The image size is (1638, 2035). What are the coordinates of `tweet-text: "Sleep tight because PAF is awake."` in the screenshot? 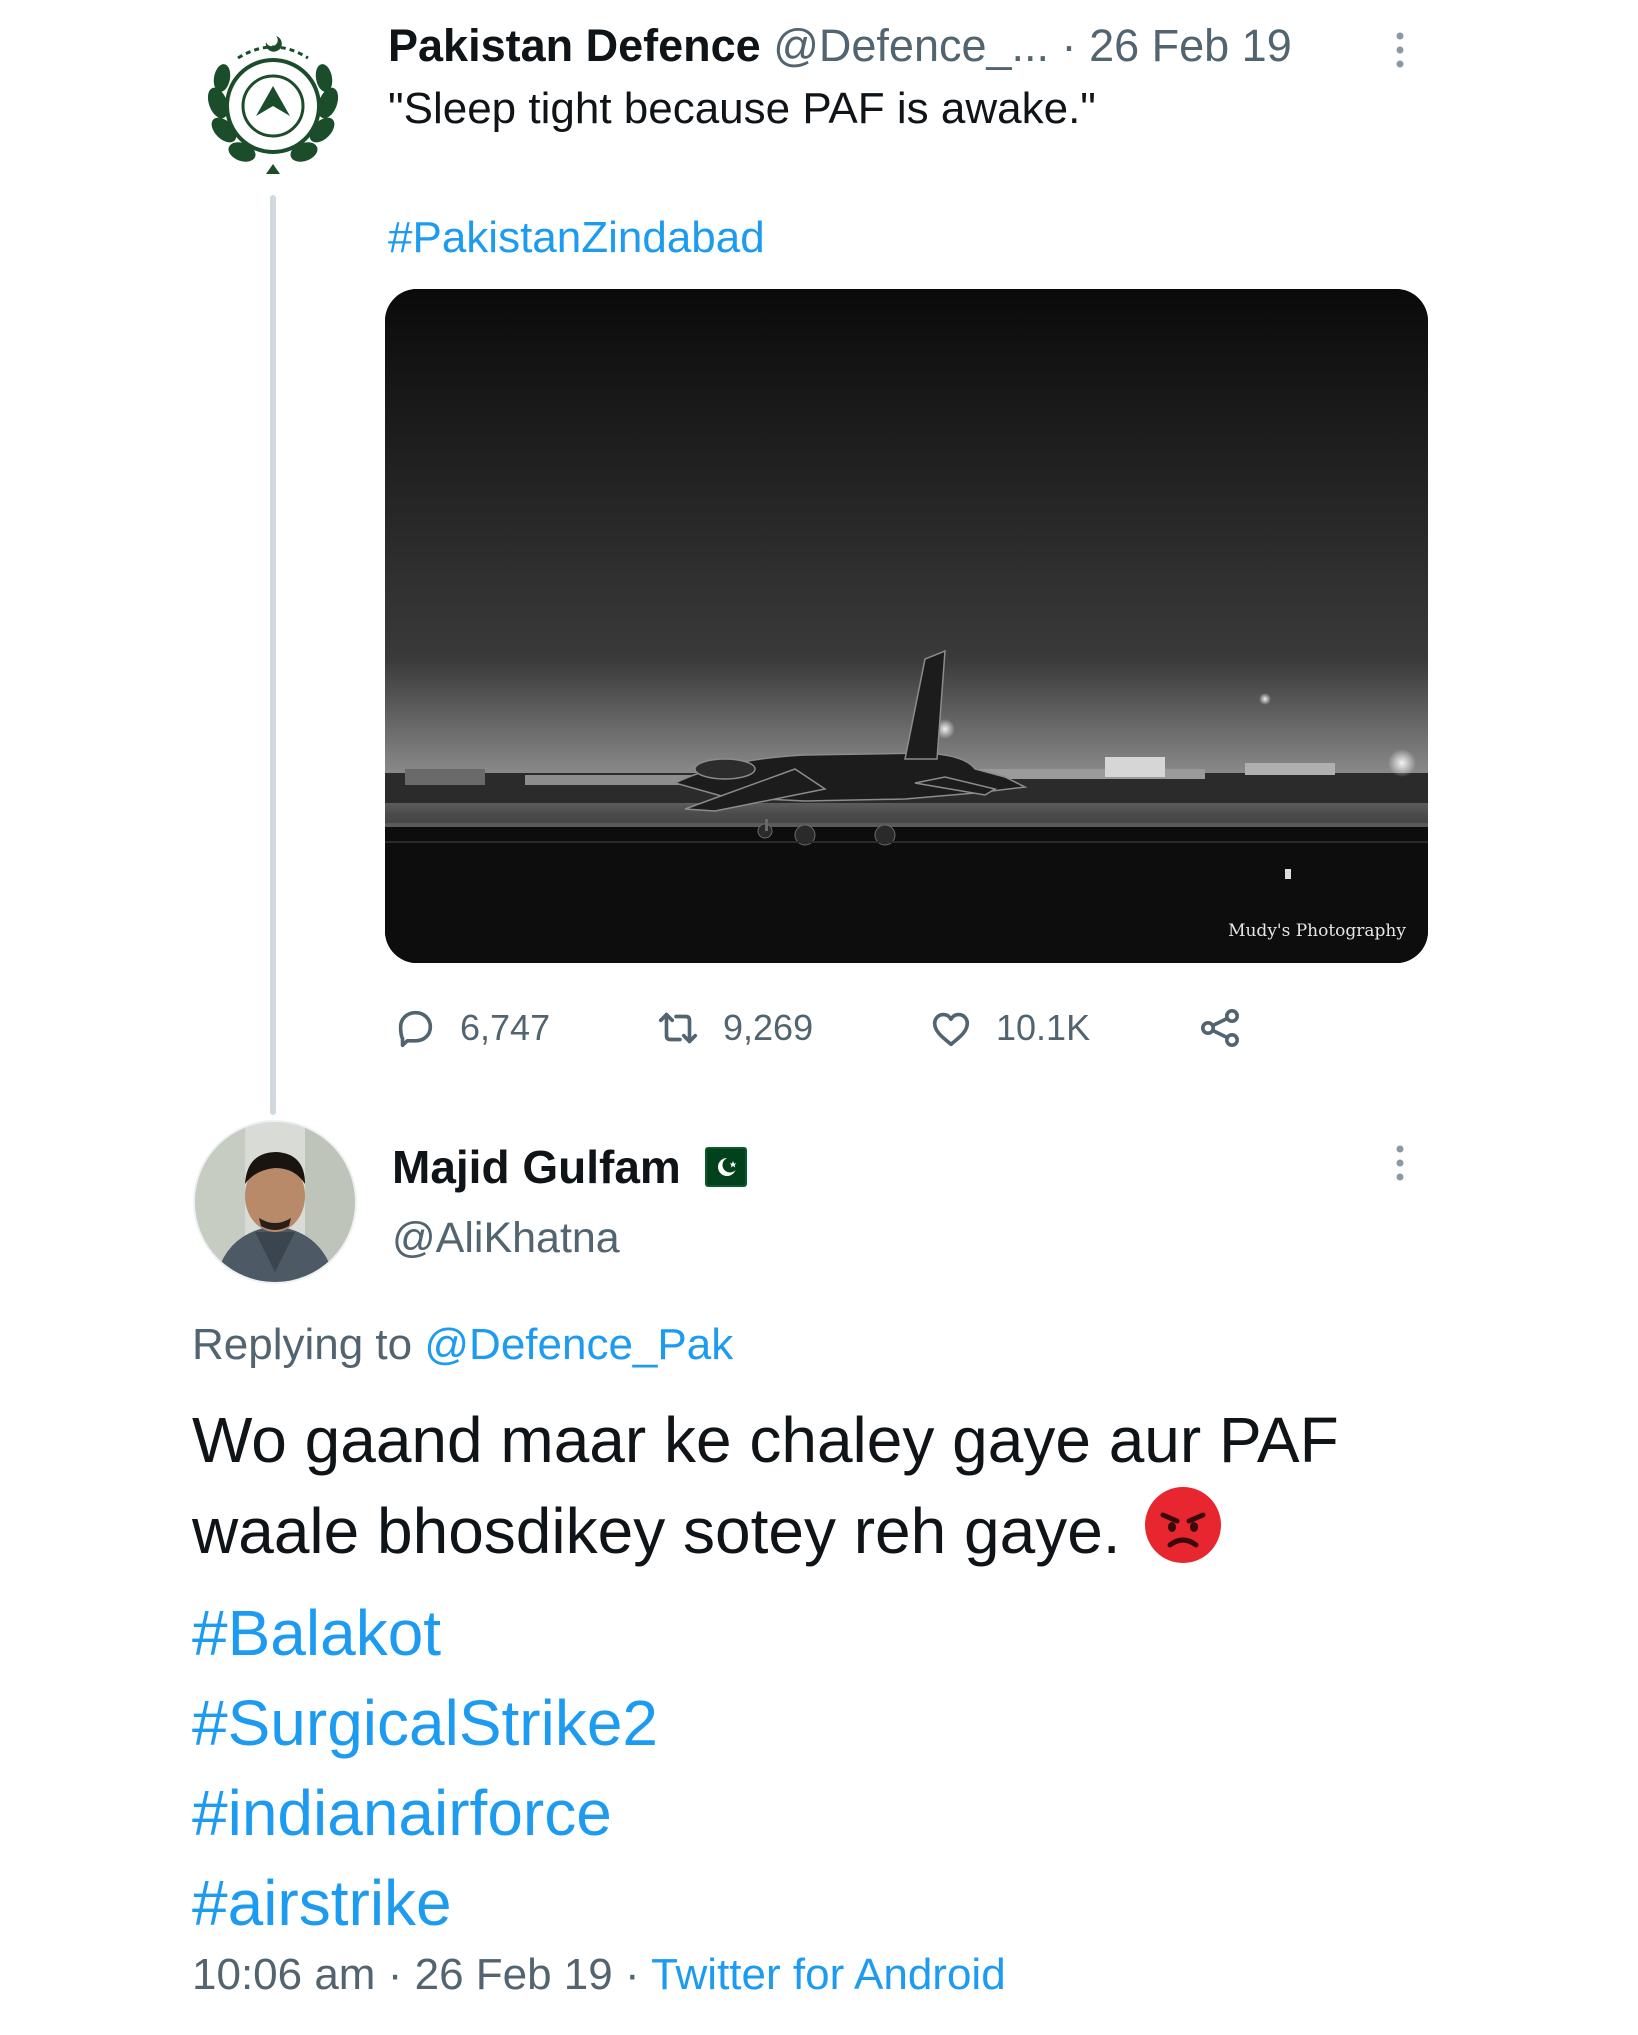 It's located at (742, 108).